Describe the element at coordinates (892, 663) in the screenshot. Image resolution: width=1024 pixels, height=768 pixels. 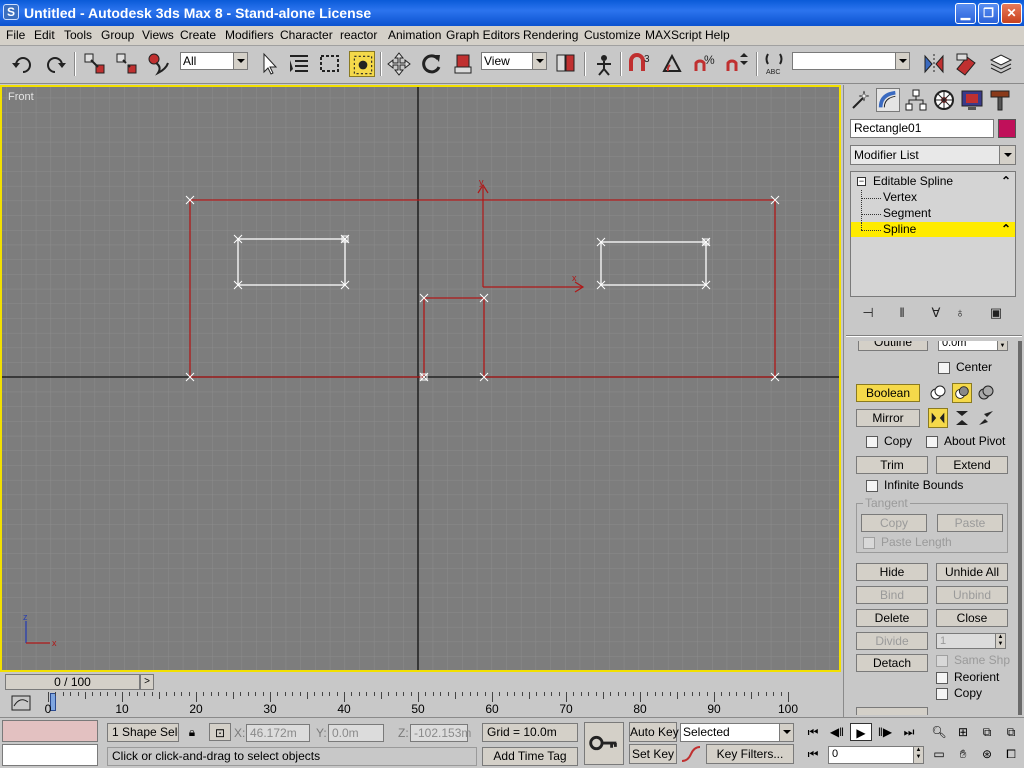
I see `detach-button: Detach` at that location.